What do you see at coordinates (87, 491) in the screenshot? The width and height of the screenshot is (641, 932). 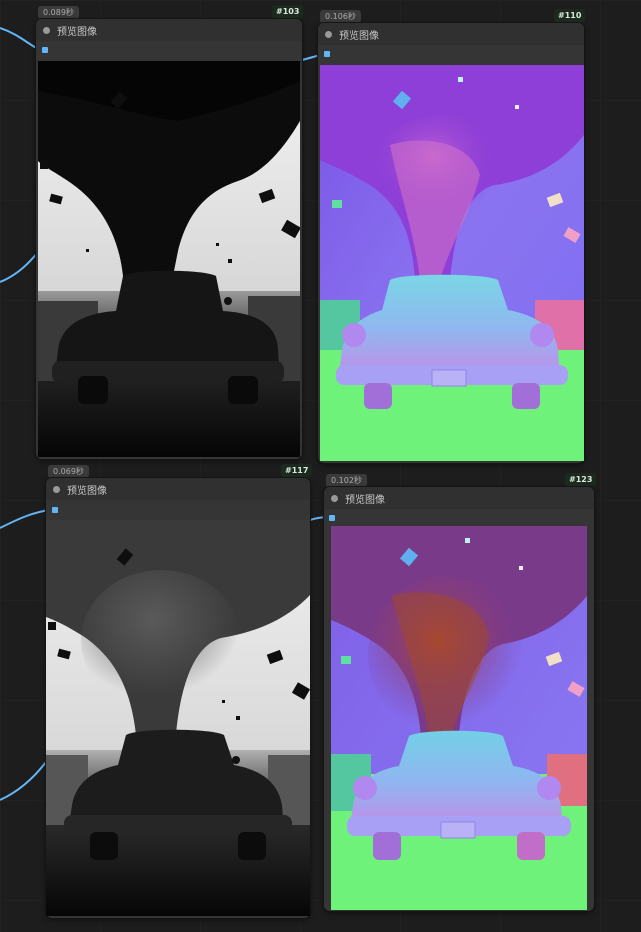 I see `node-117-title: 预览图像` at bounding box center [87, 491].